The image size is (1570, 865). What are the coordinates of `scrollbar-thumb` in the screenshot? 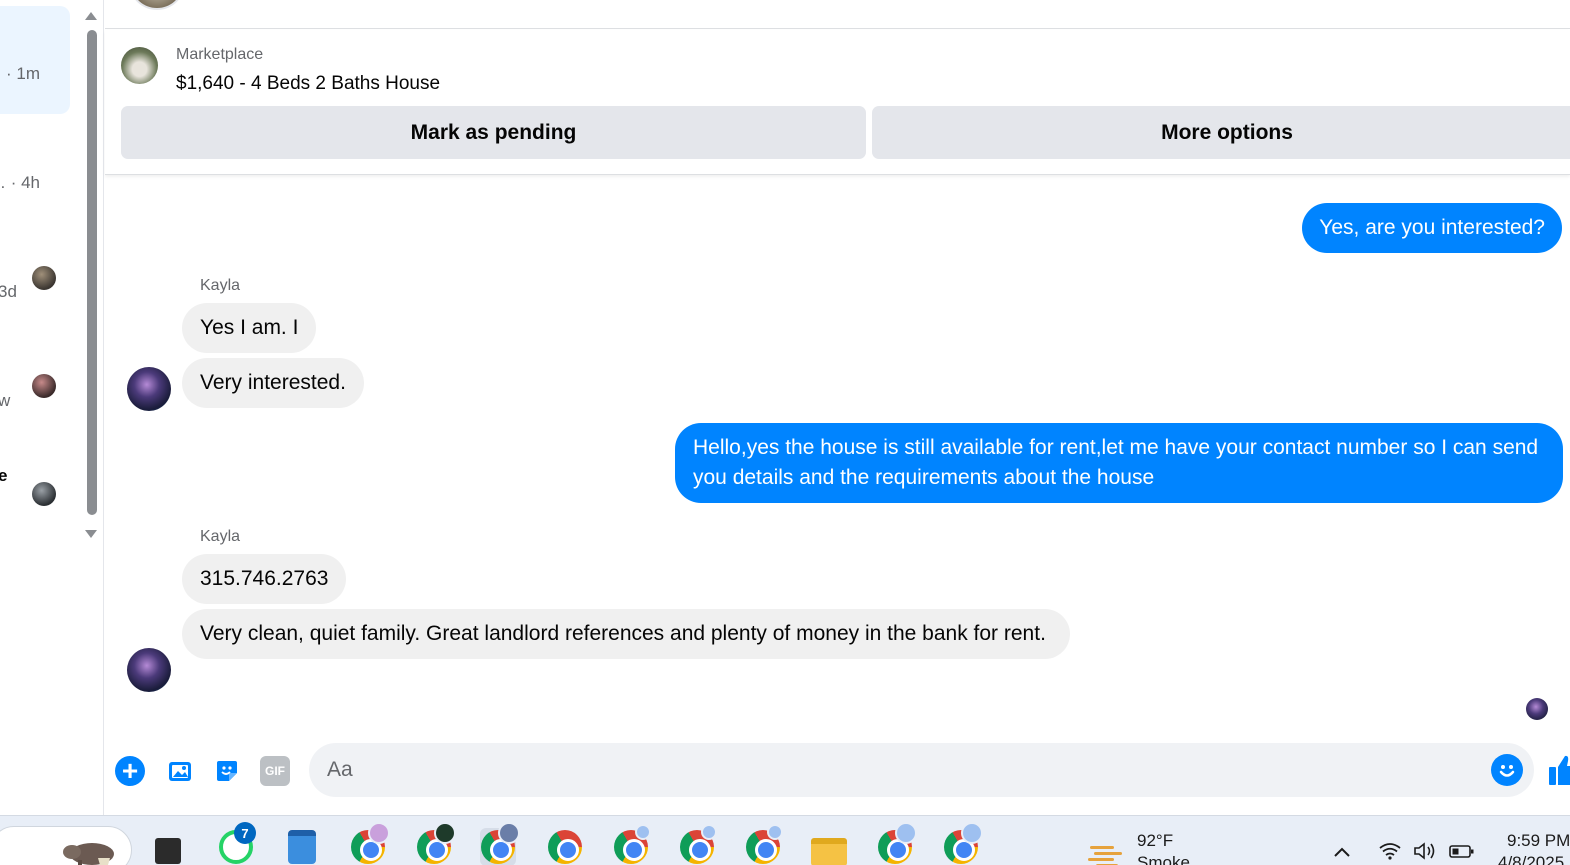 It's located at (92, 272).